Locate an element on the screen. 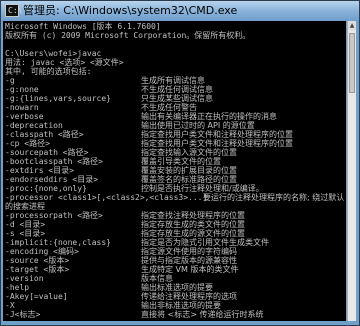 The image size is (360, 326). title-bar: C:\ 管理员: C:\Windows\system32\CMD.exe is located at coordinates (180, 11).